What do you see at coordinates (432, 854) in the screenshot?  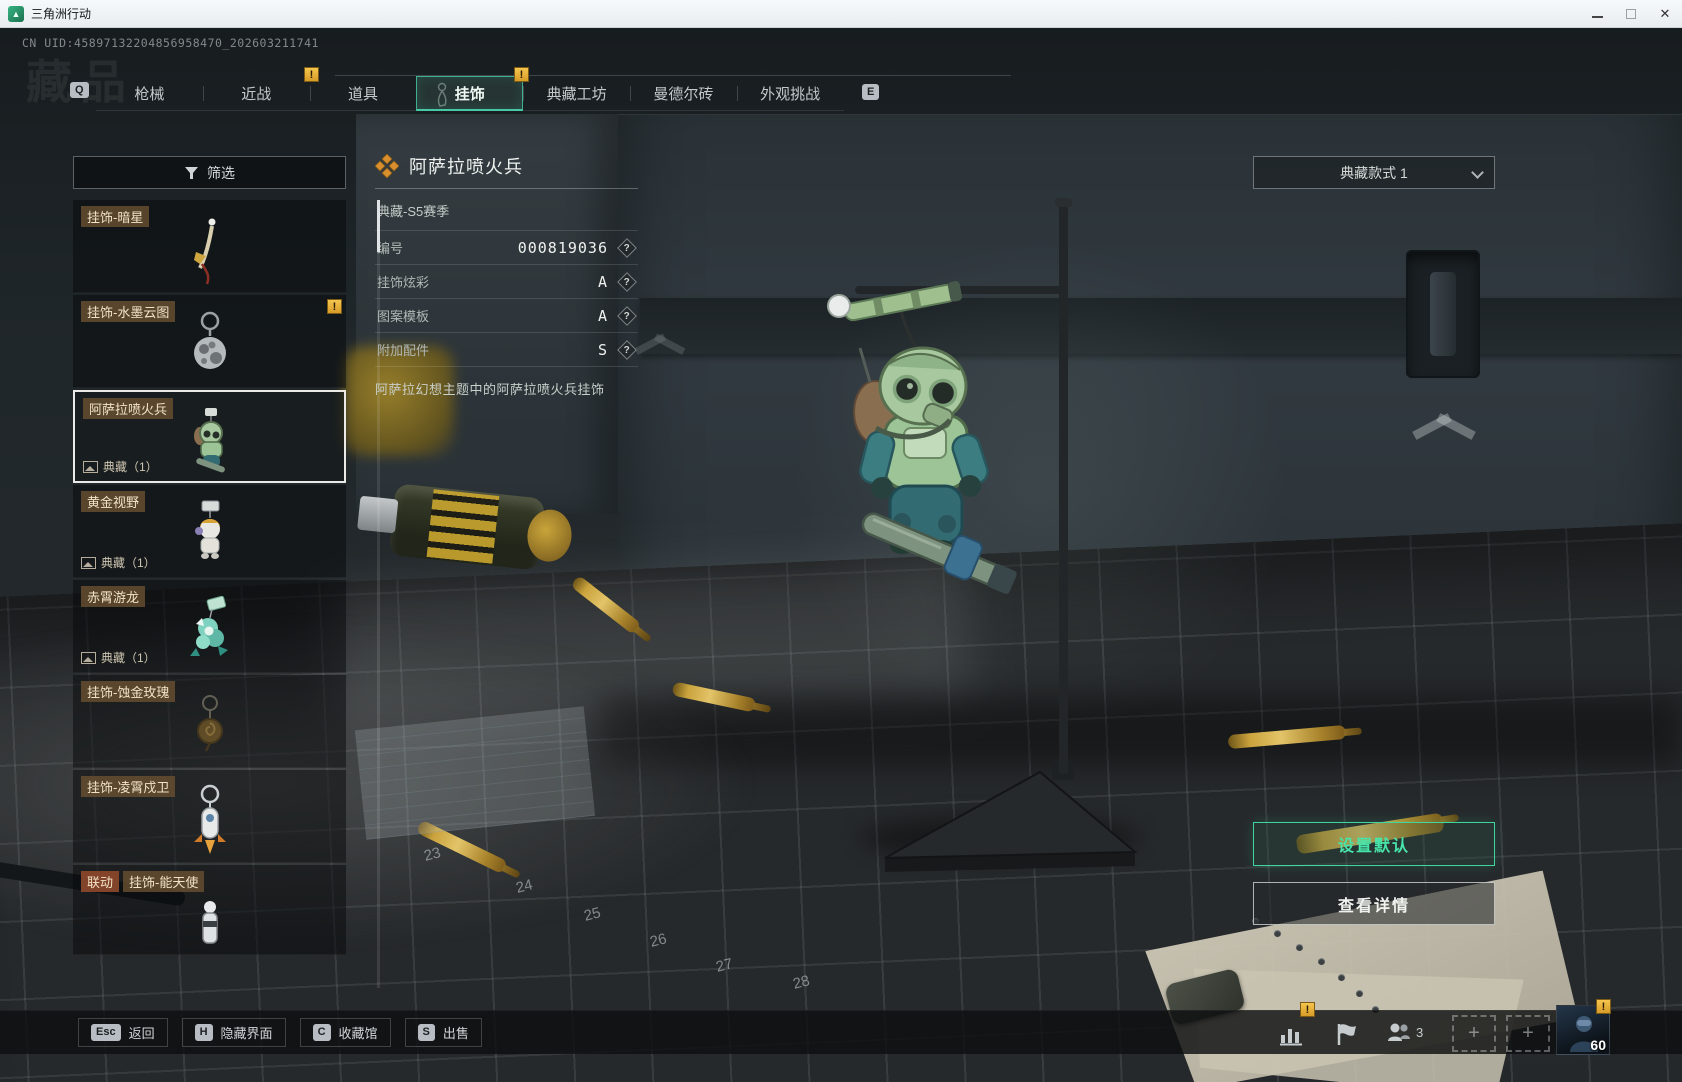 I see `mat-number: 23` at bounding box center [432, 854].